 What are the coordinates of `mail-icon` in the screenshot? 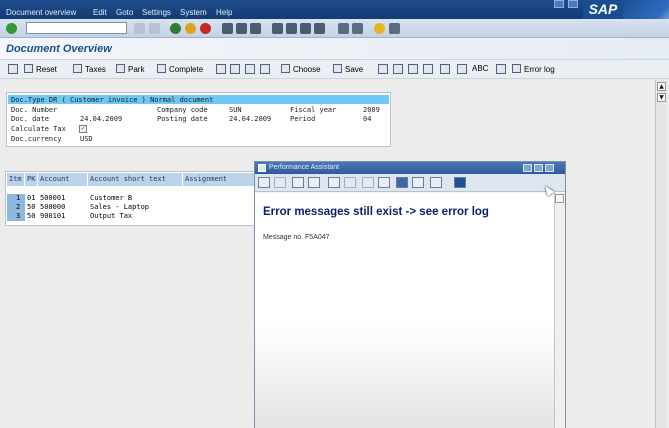 It's located at (402, 182).